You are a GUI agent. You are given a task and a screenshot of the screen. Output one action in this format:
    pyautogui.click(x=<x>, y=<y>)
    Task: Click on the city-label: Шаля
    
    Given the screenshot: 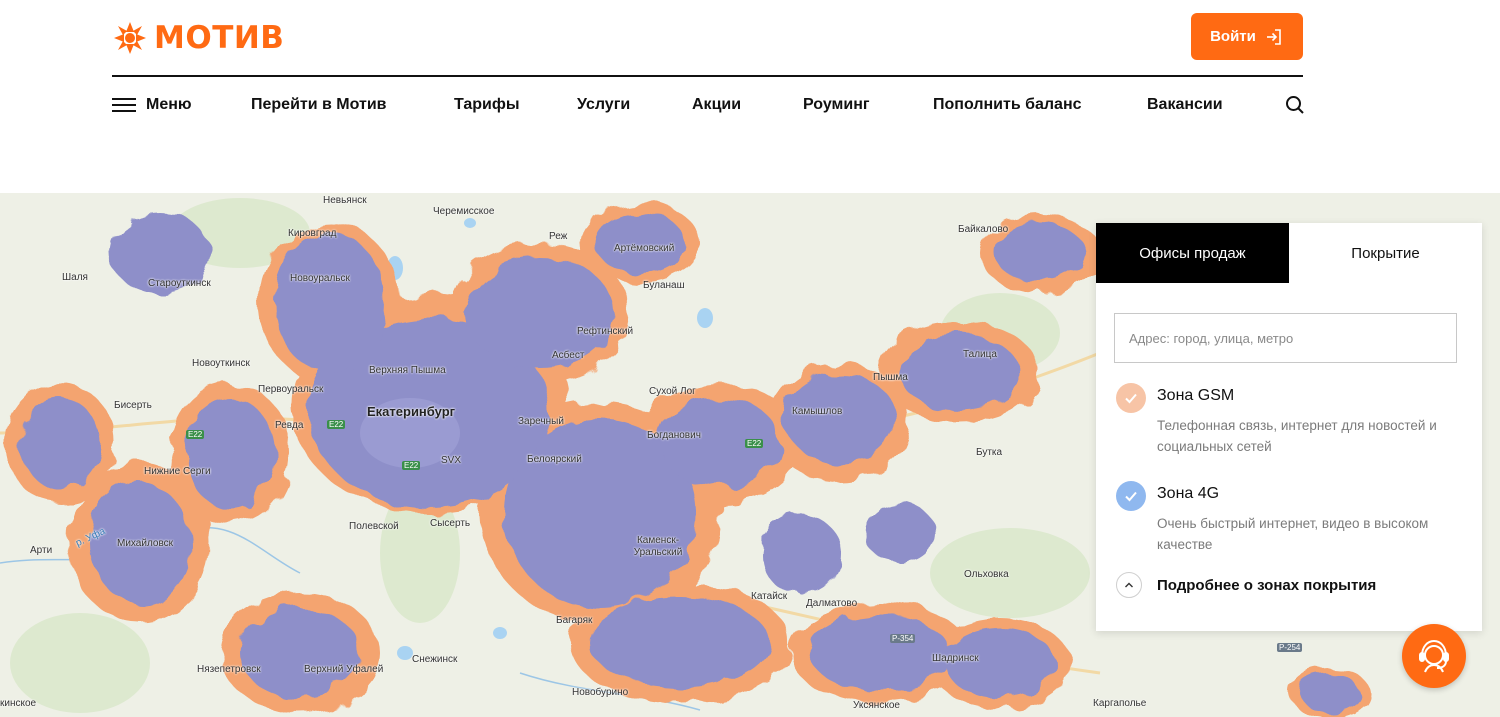 What is the action you would take?
    pyautogui.click(x=75, y=277)
    